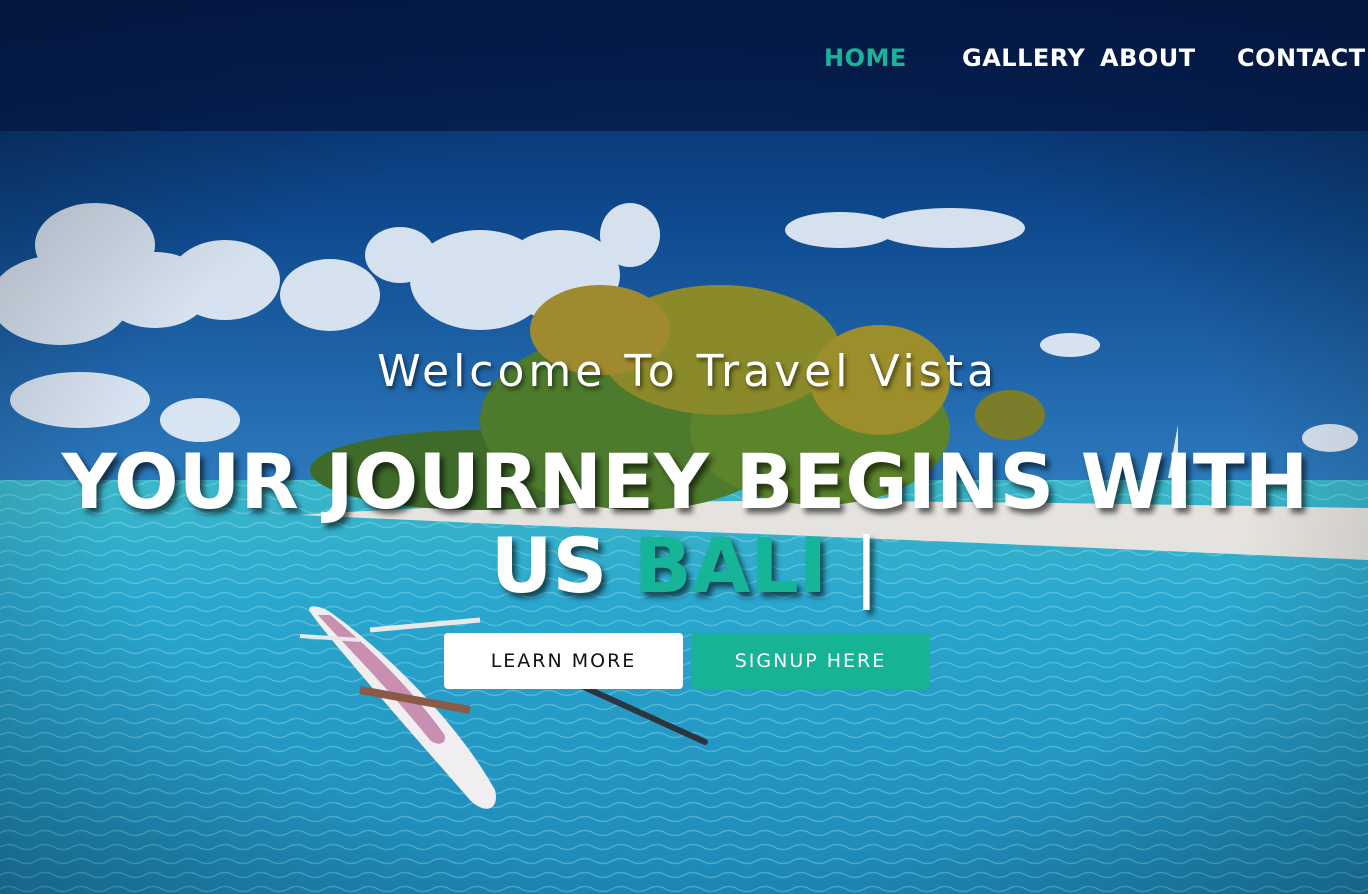 This screenshot has width=1368, height=894. Describe the element at coordinates (1148, 58) in the screenshot. I see `nav-about-link: ABOUT` at that location.